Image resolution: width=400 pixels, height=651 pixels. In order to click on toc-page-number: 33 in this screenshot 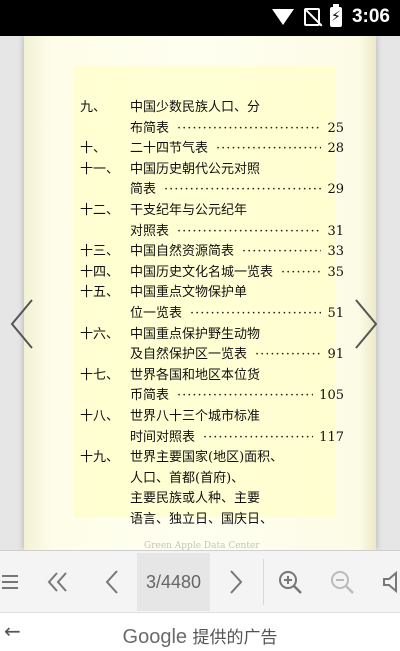, I will do `click(335, 251)`.